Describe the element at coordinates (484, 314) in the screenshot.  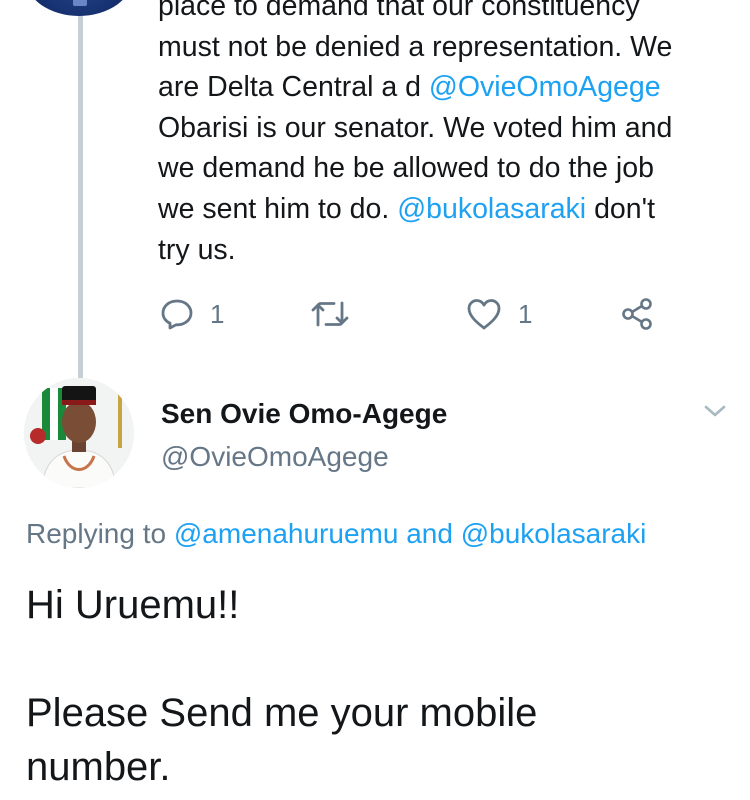
I see `heart-icon` at that location.